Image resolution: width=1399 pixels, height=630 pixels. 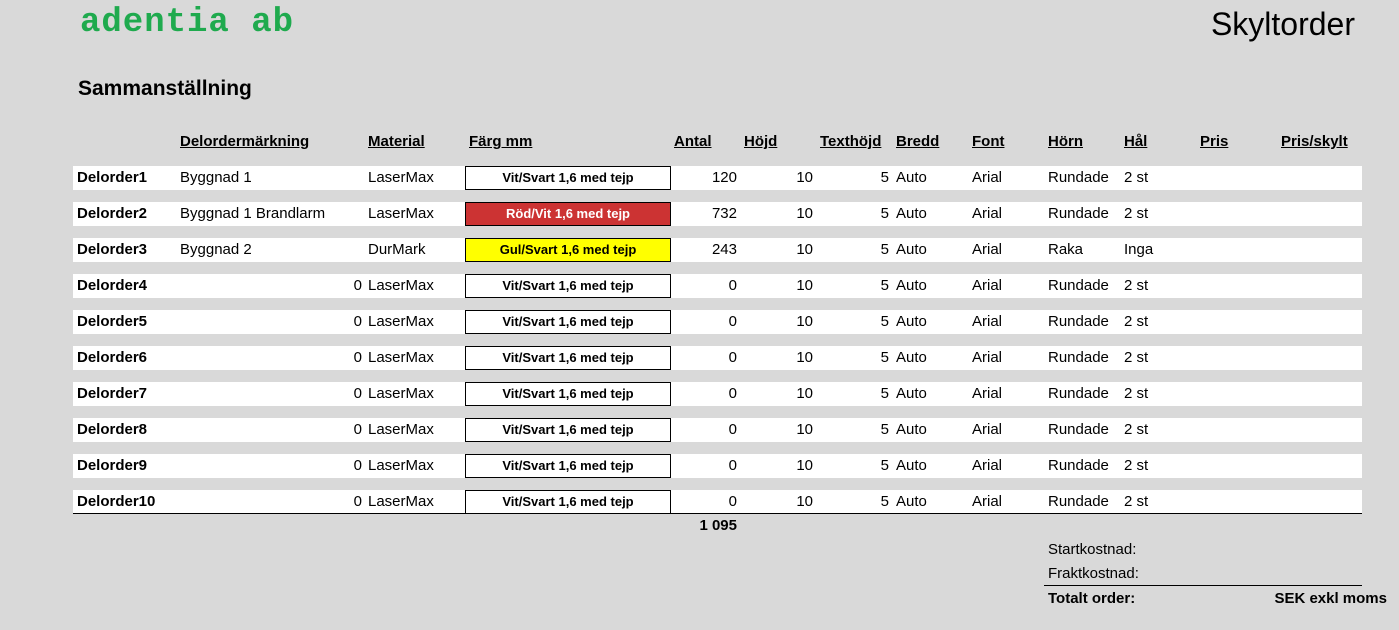 I want to click on row-name: Delorder5, so click(x=112, y=322).